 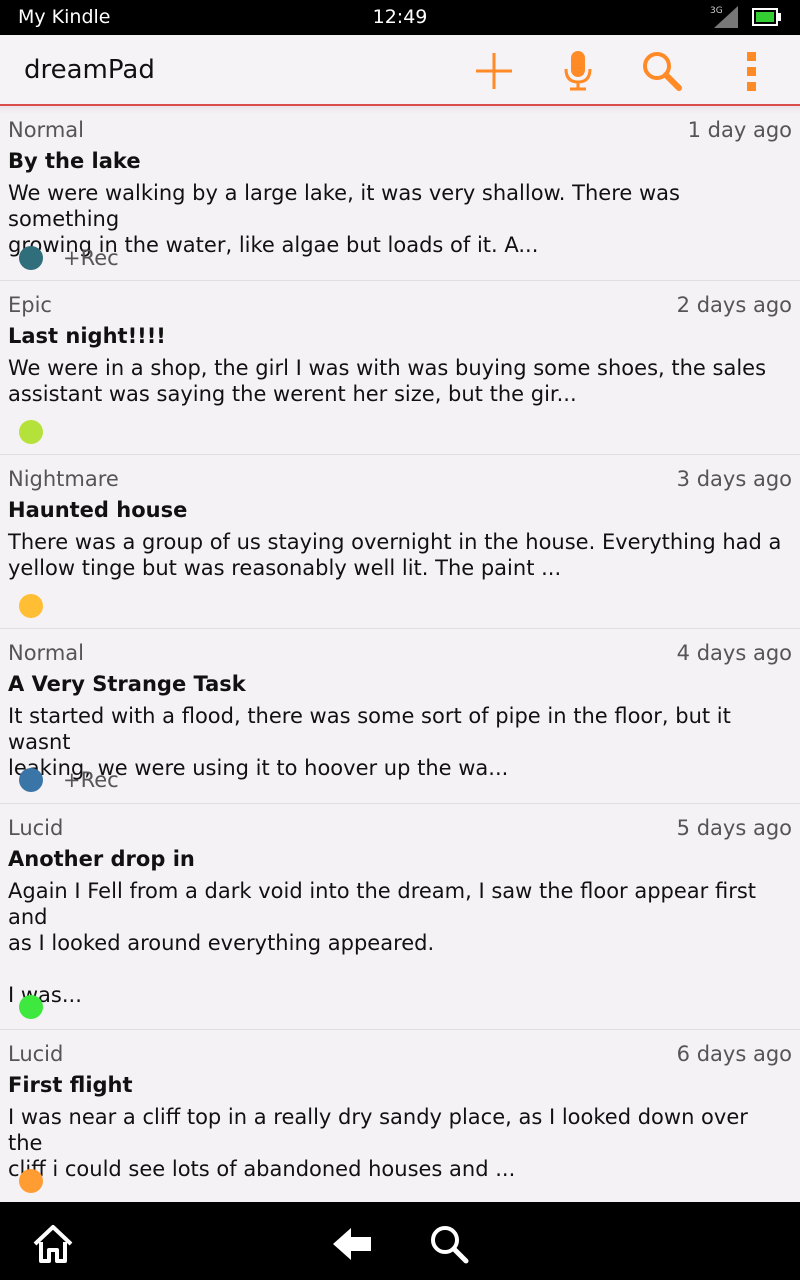 I want to click on back-button, so click(x=353, y=1244).